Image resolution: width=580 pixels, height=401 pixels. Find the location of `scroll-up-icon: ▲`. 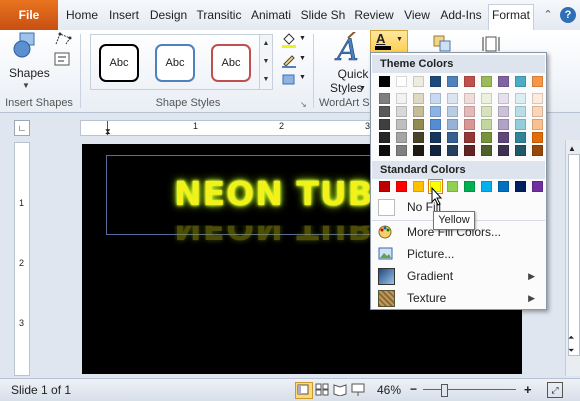

scroll-up-icon: ▲ is located at coordinates (572, 148).